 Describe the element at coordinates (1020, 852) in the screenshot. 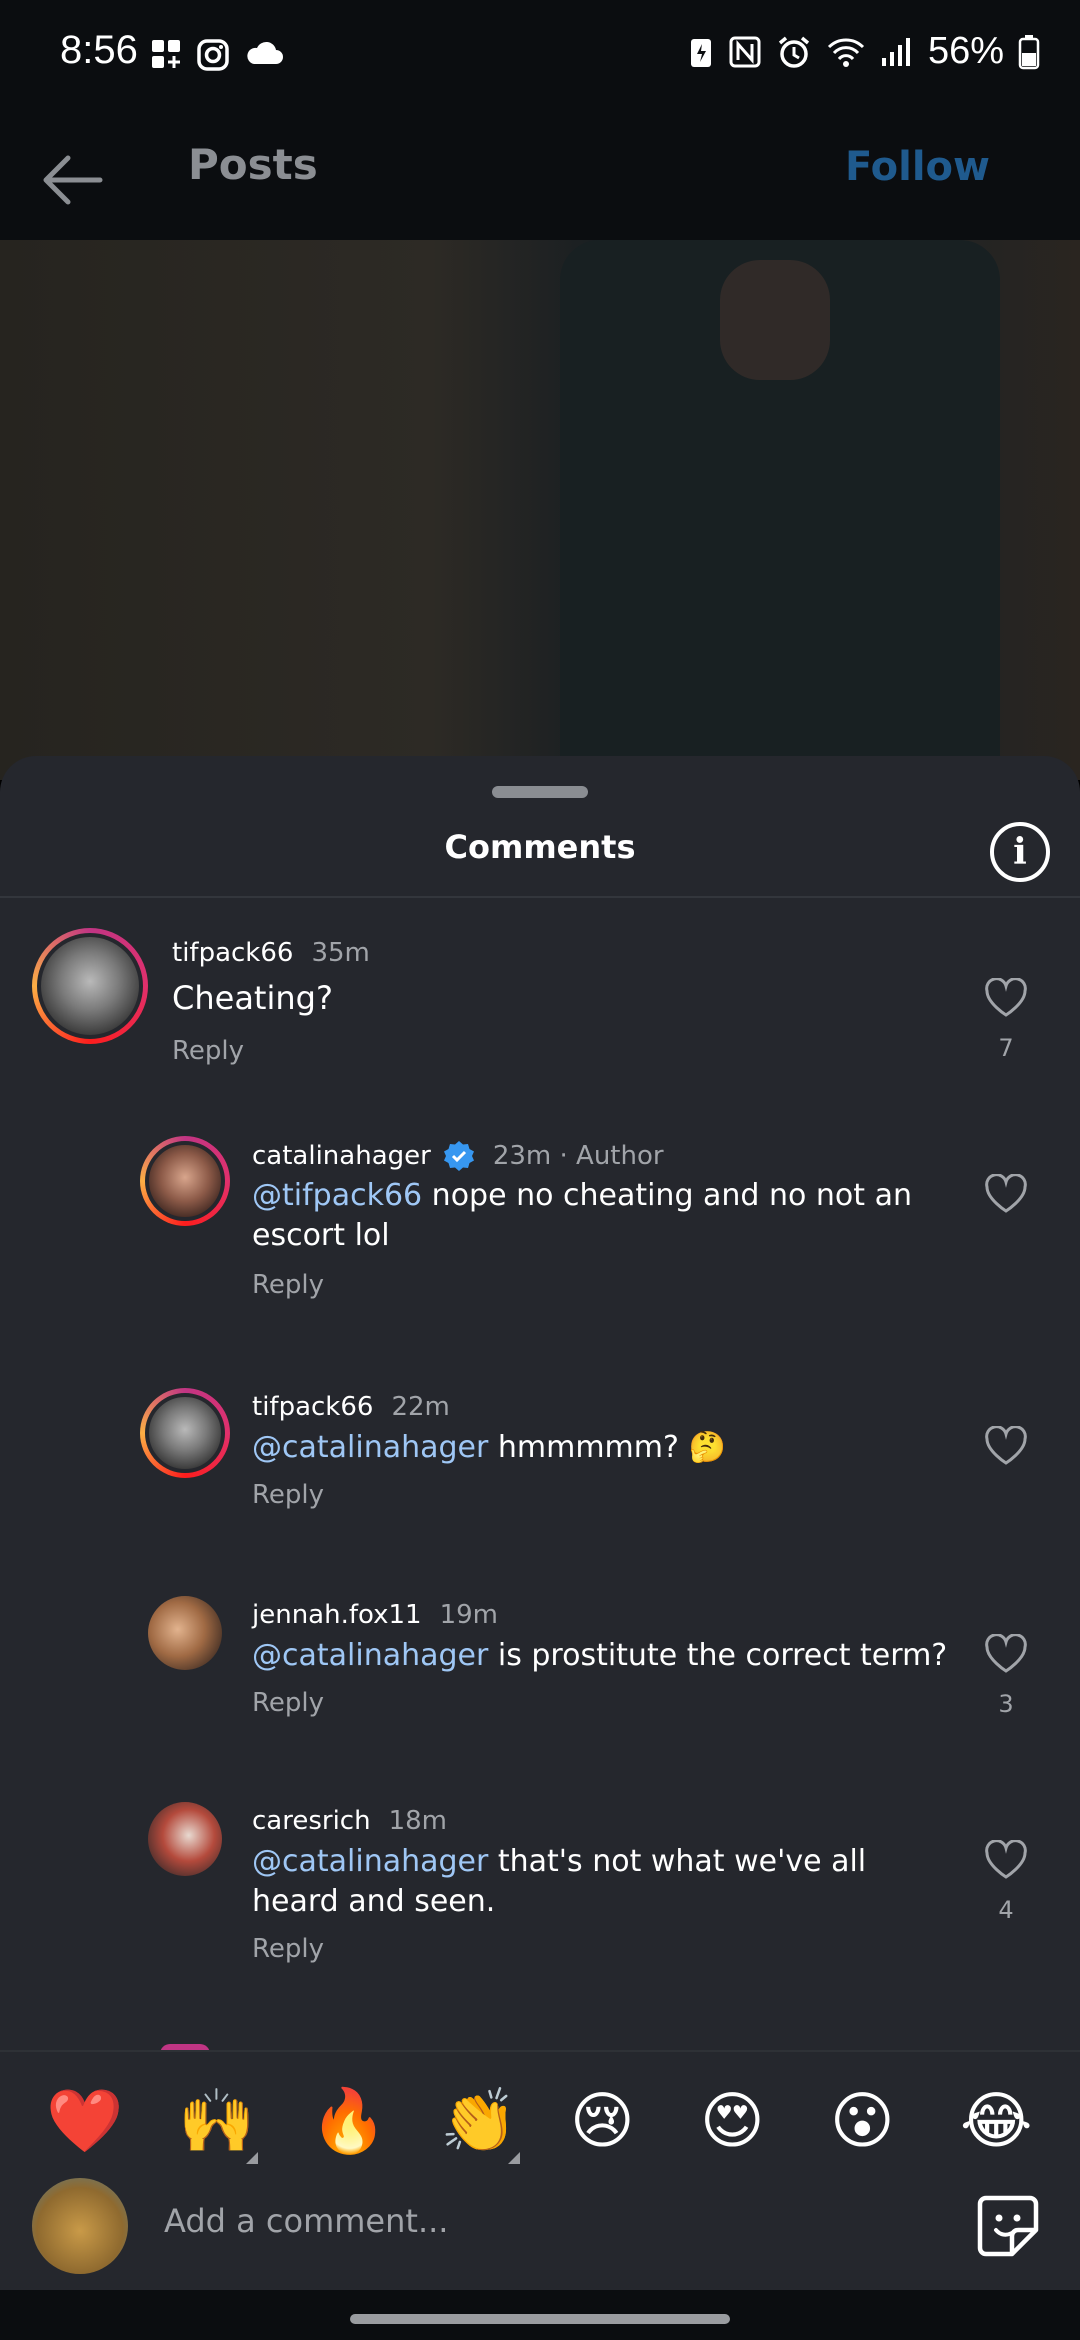

I see `info-icon: i` at that location.